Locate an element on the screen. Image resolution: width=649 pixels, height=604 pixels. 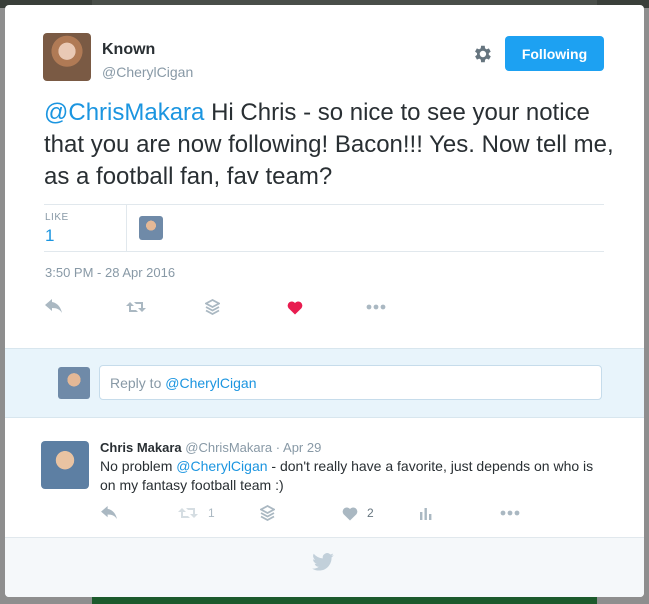
like-count: 2 is located at coordinates (370, 513).